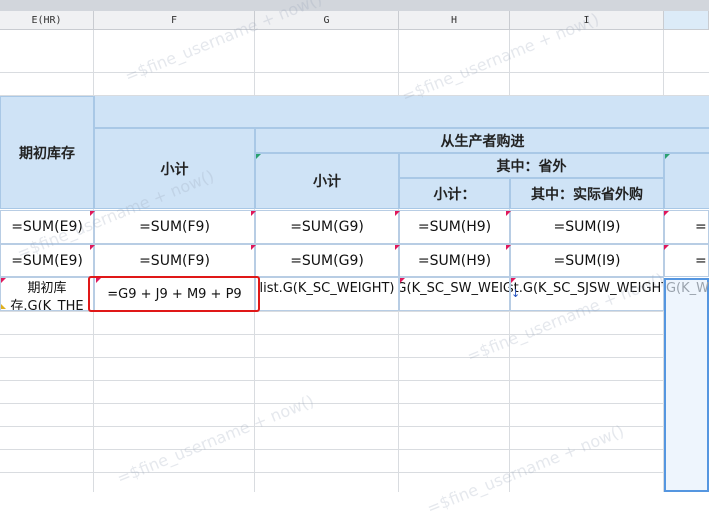  What do you see at coordinates (327, 227) in the screenshot?
I see `cell-g9: =SUM(G9)` at bounding box center [327, 227].